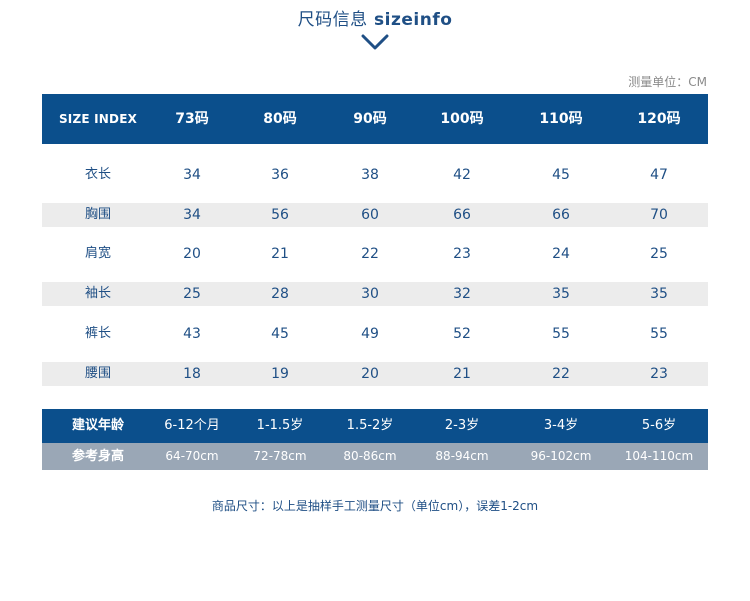 Image resolution: width=750 pixels, height=601 pixels. What do you see at coordinates (97, 373) in the screenshot?
I see `row-label: 腰围` at bounding box center [97, 373].